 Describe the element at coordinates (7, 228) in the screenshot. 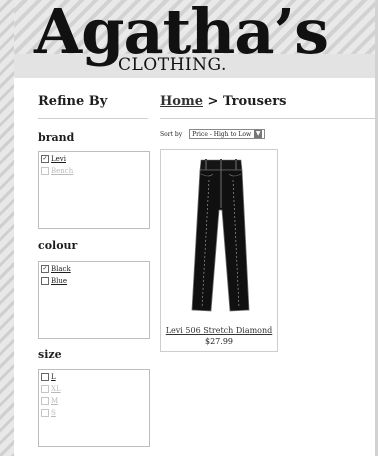

I see `left-border-pattern` at that location.